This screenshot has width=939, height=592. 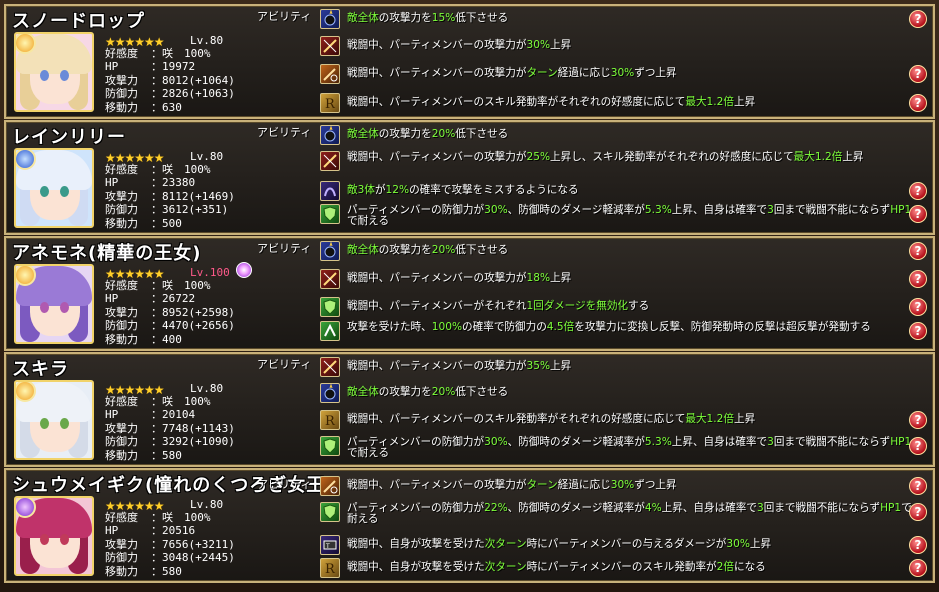 I want to click on highlight-value: 18%, so click(x=538, y=278).